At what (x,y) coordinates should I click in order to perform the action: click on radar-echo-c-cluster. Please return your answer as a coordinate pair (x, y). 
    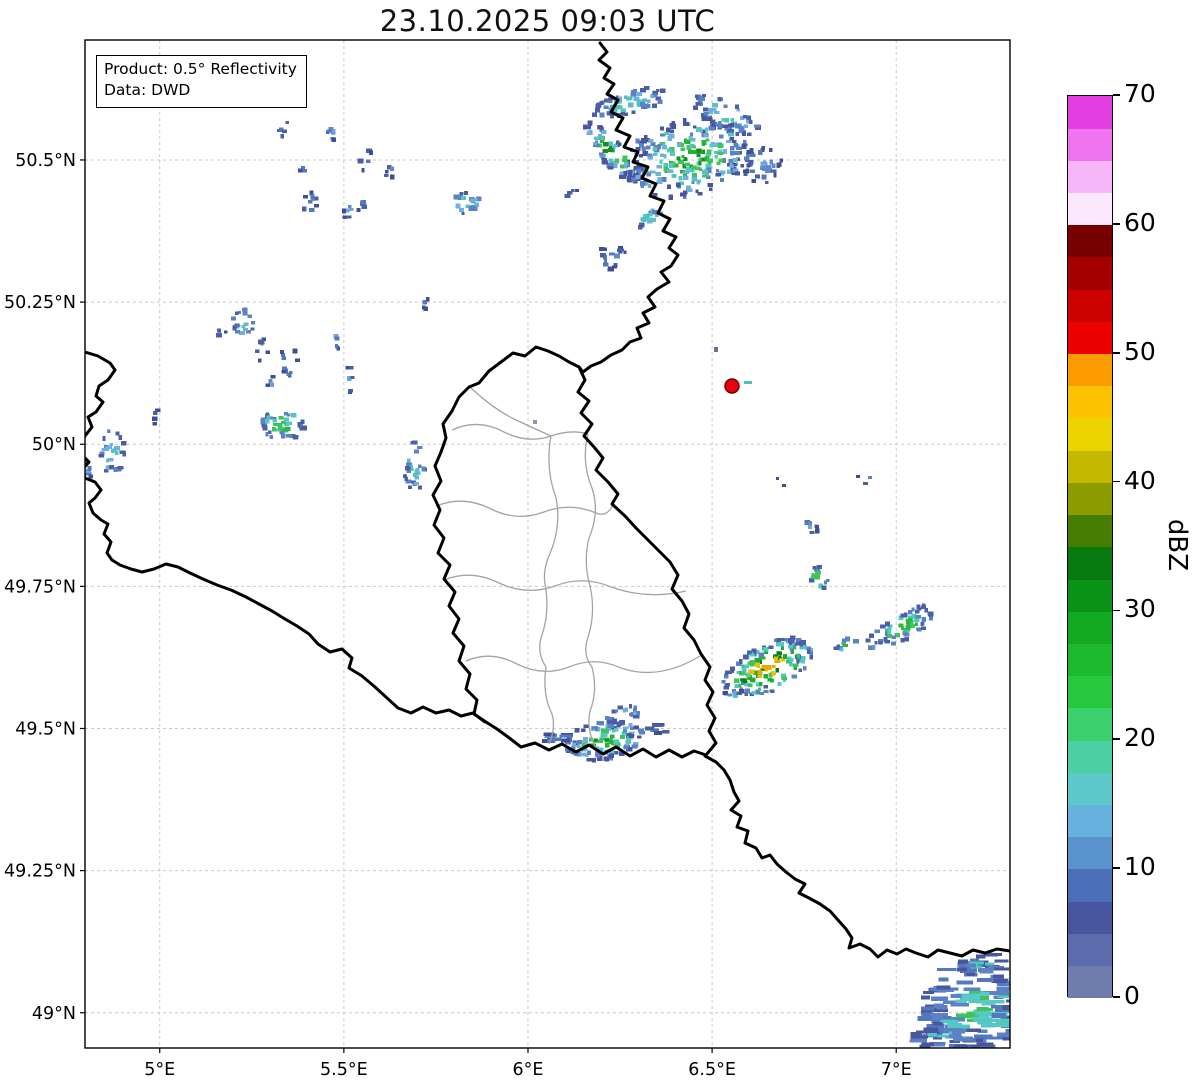
    Looking at the image, I should click on (415, 465).